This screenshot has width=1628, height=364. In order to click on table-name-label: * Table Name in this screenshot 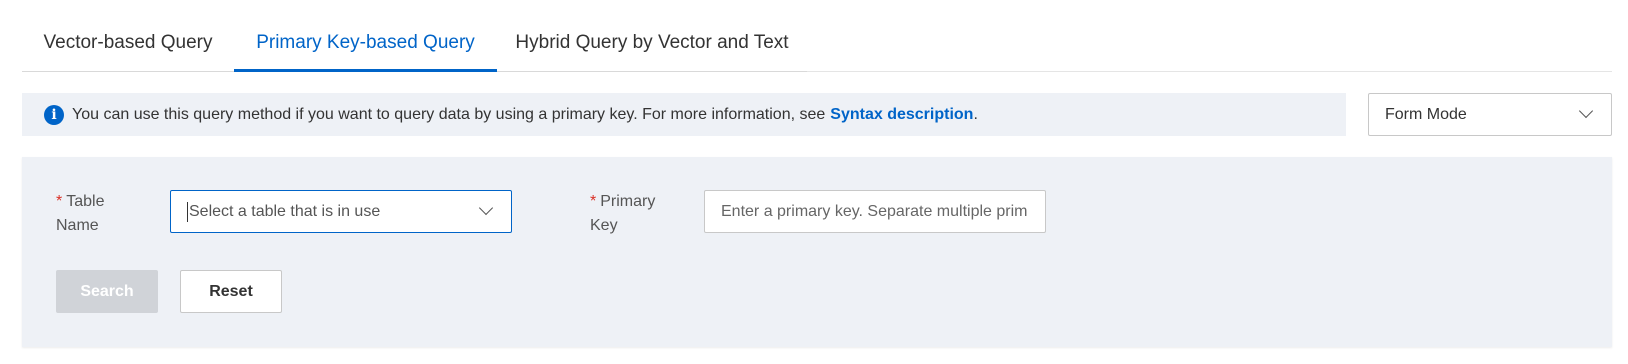, I will do `click(80, 213)`.